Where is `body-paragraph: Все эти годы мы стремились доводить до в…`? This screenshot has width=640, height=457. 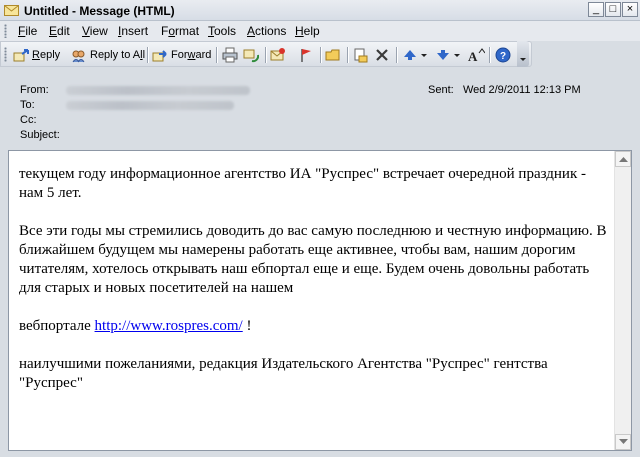
body-paragraph: Все эти годы мы стремились доводить до в… is located at coordinates (313, 259).